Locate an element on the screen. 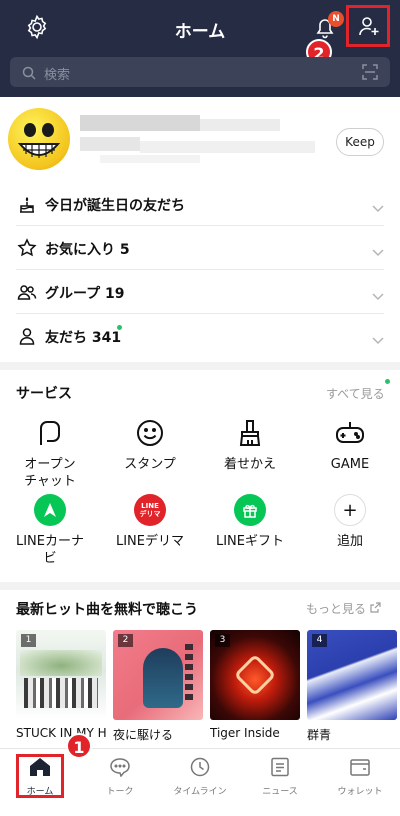  service-line-gift: LINEギフト is located at coordinates (250, 521).